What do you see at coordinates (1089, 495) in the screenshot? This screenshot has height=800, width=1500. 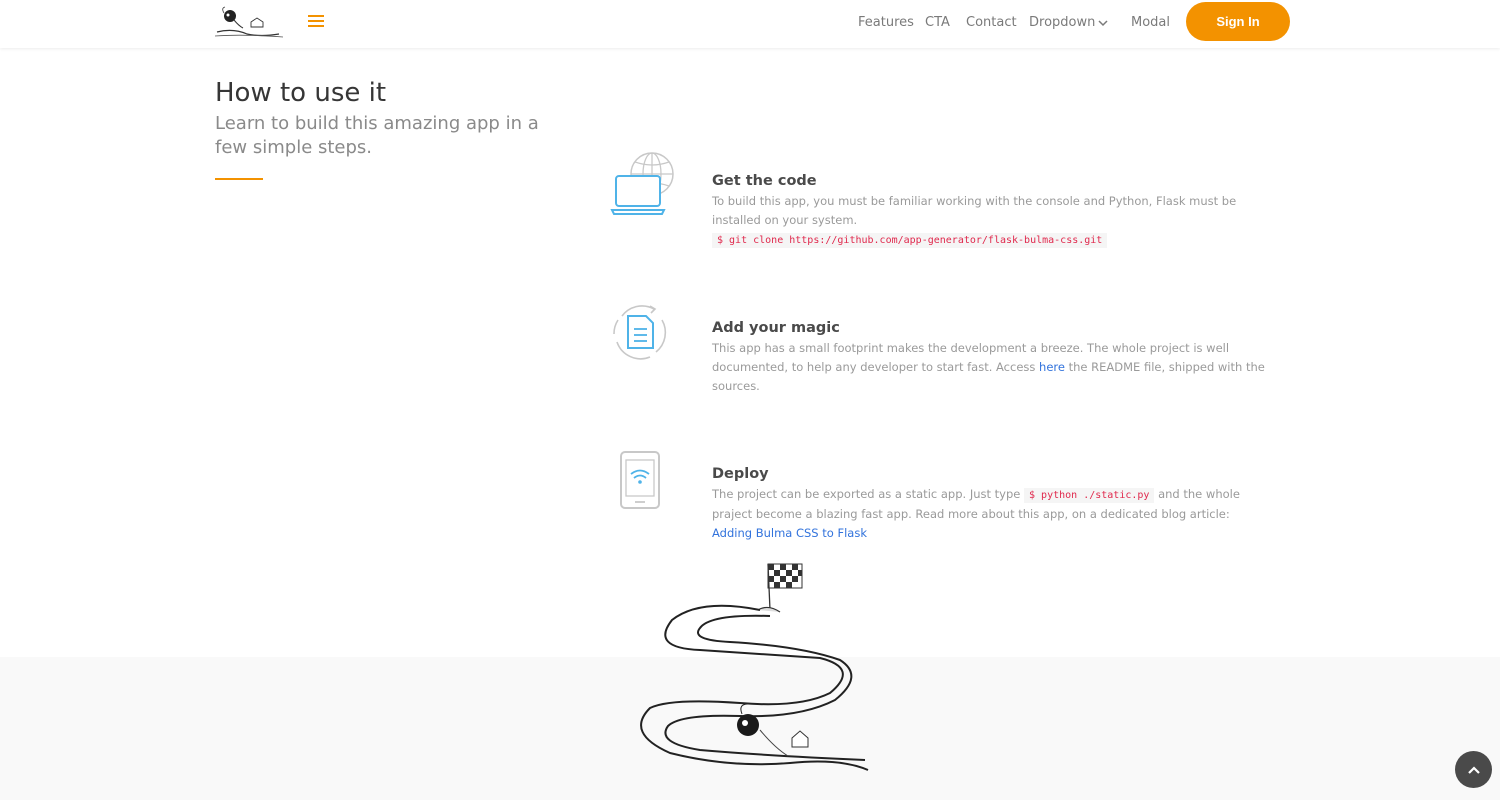 I see `static-export-command: $ python ./static.py` at bounding box center [1089, 495].